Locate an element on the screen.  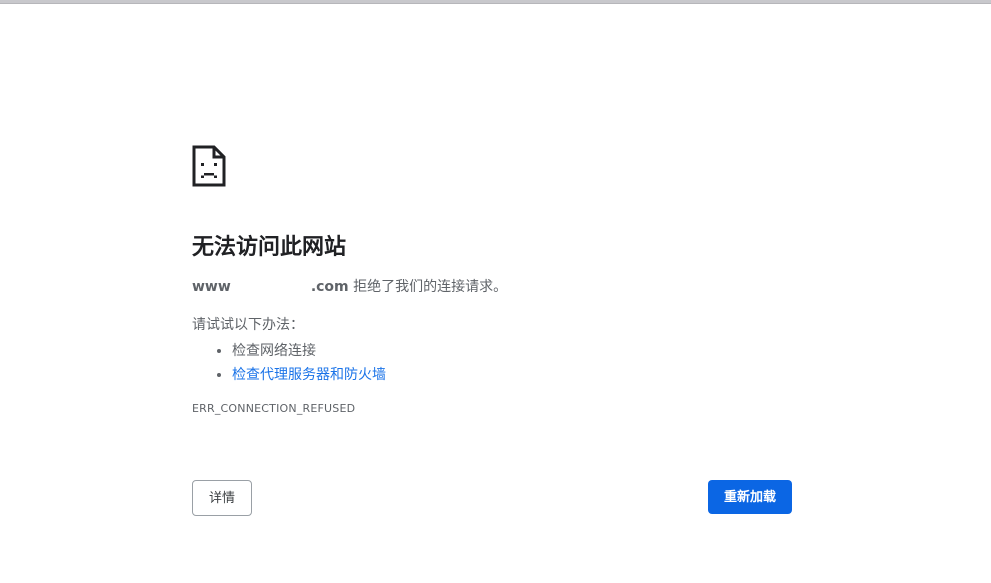
suggestion-check-network: 检查网络连接 is located at coordinates (274, 351).